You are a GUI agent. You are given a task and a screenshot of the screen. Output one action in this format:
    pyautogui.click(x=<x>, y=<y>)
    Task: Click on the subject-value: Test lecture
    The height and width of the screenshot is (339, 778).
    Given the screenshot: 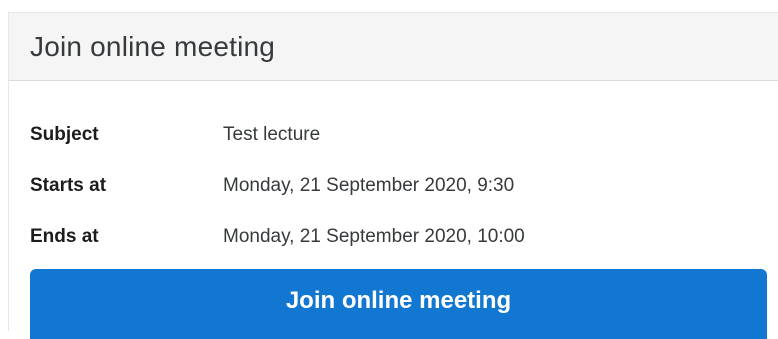 What is the action you would take?
    pyautogui.click(x=272, y=134)
    